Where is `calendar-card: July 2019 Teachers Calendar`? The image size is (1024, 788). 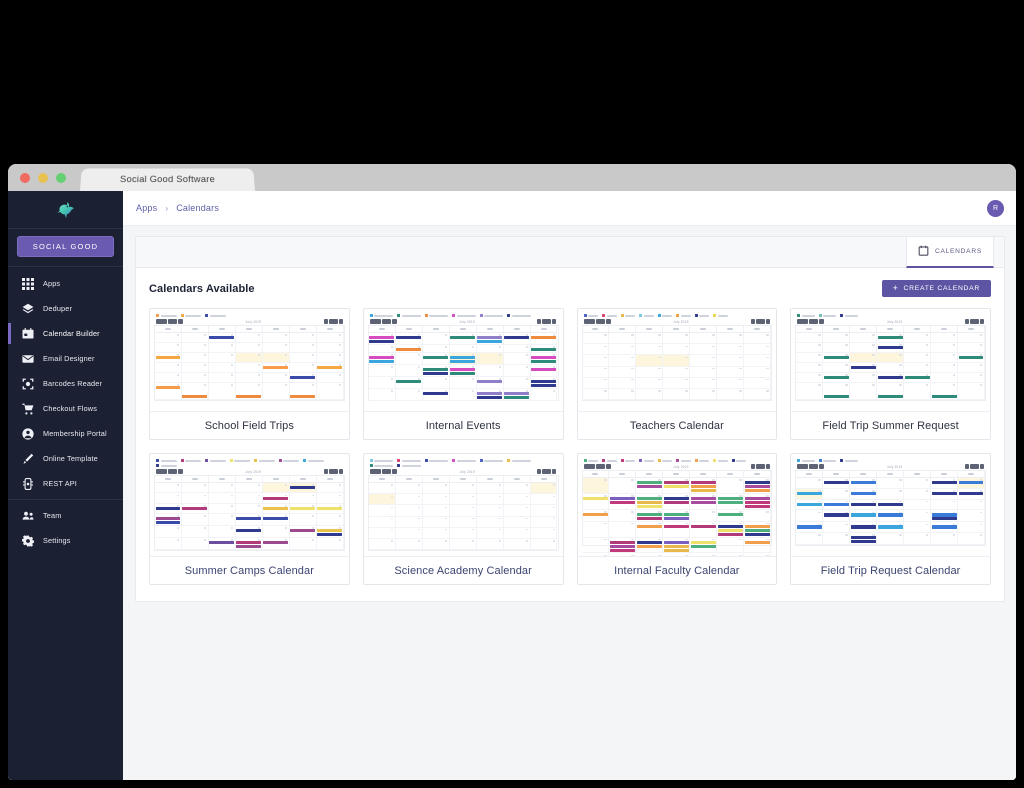
calendar-card: July 2019 Teachers Calendar is located at coordinates (677, 374).